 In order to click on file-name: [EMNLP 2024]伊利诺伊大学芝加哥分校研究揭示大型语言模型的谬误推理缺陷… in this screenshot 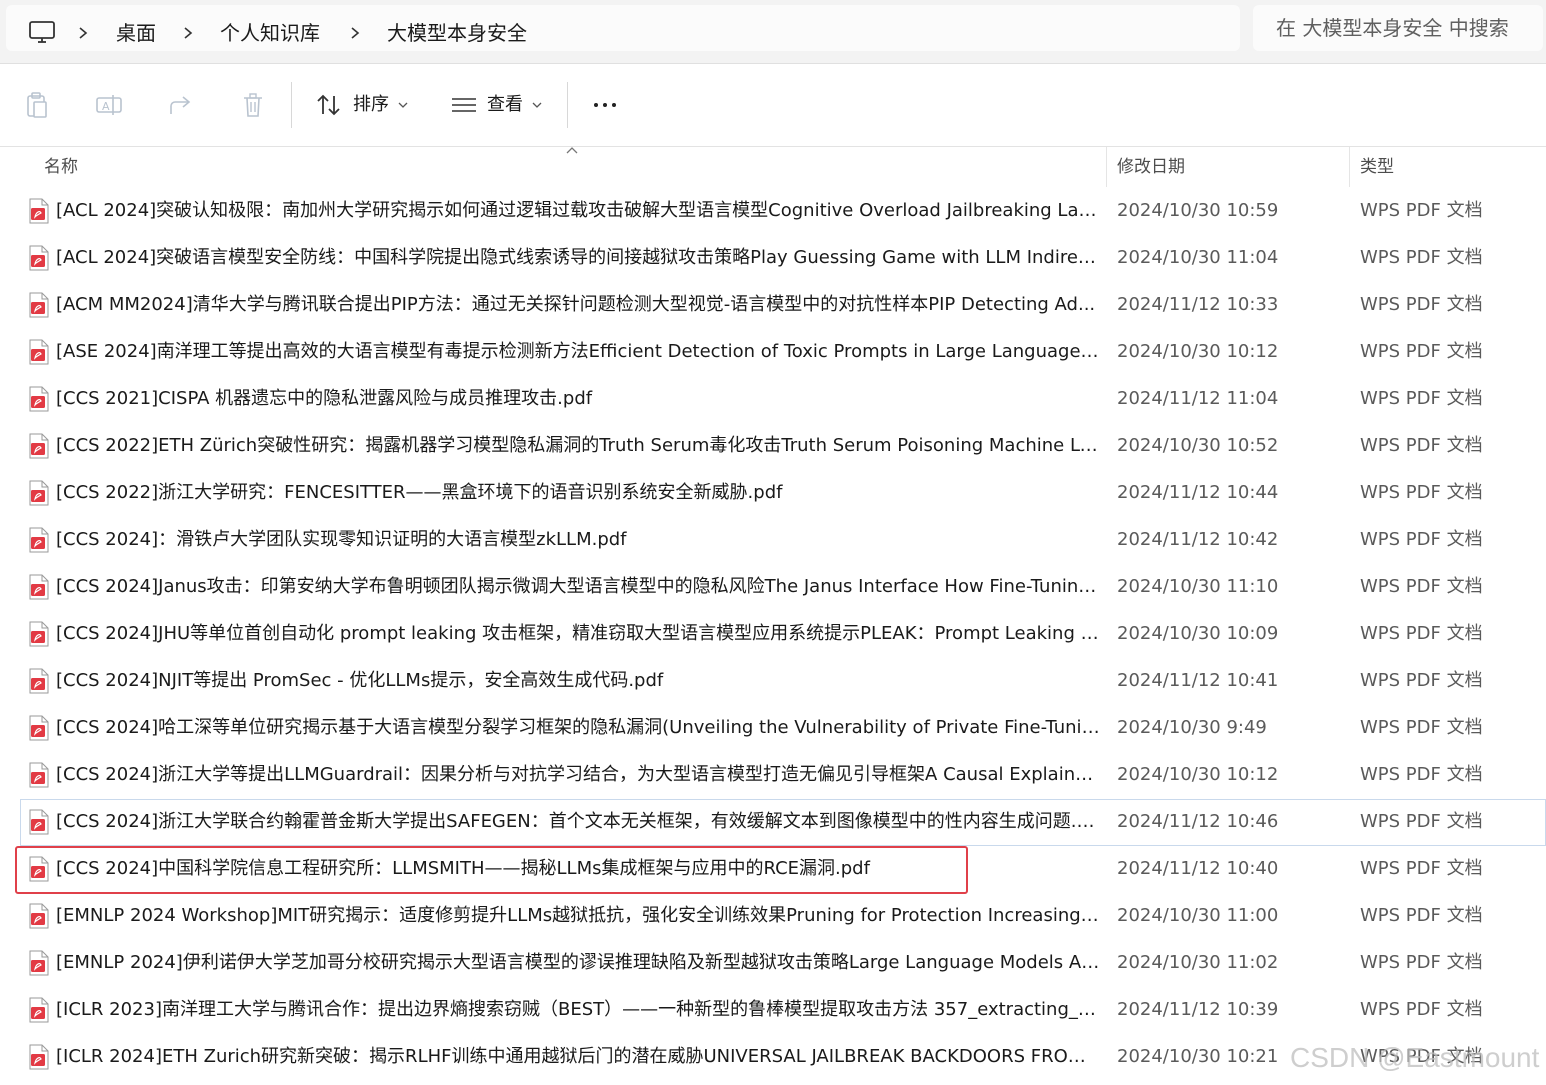, I will do `click(578, 963)`.